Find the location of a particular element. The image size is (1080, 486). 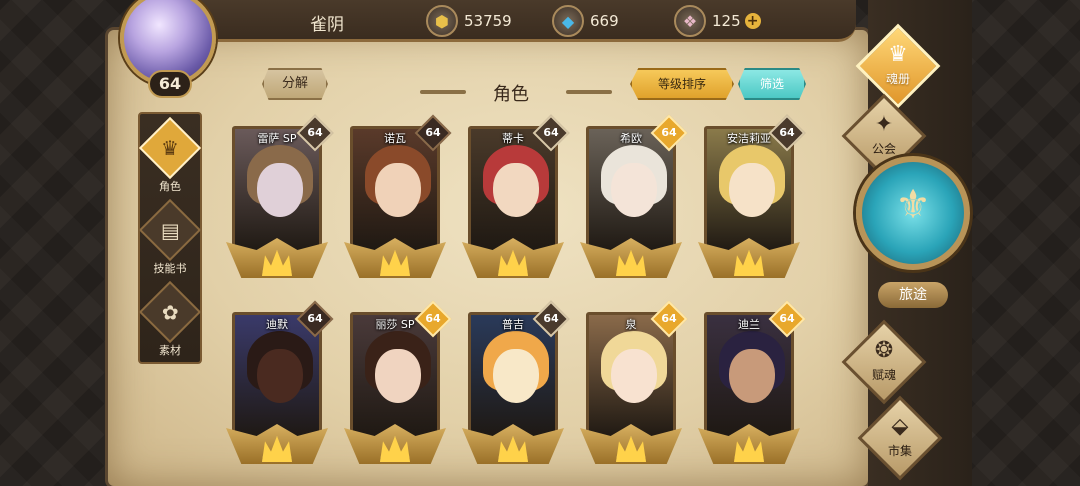

add-gem-button: + is located at coordinates (752, 21).